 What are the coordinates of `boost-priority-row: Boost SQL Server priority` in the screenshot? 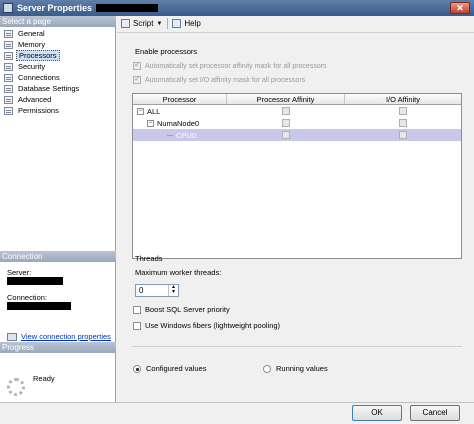 It's located at (181, 309).